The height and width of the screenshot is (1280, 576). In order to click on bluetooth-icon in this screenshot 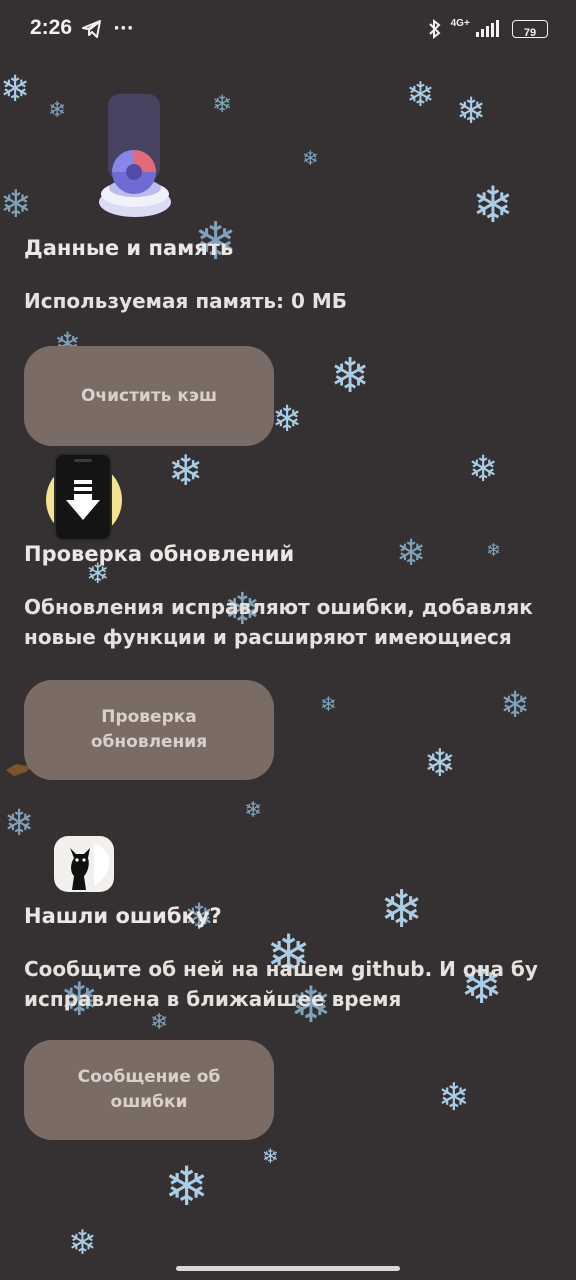, I will do `click(434, 28)`.